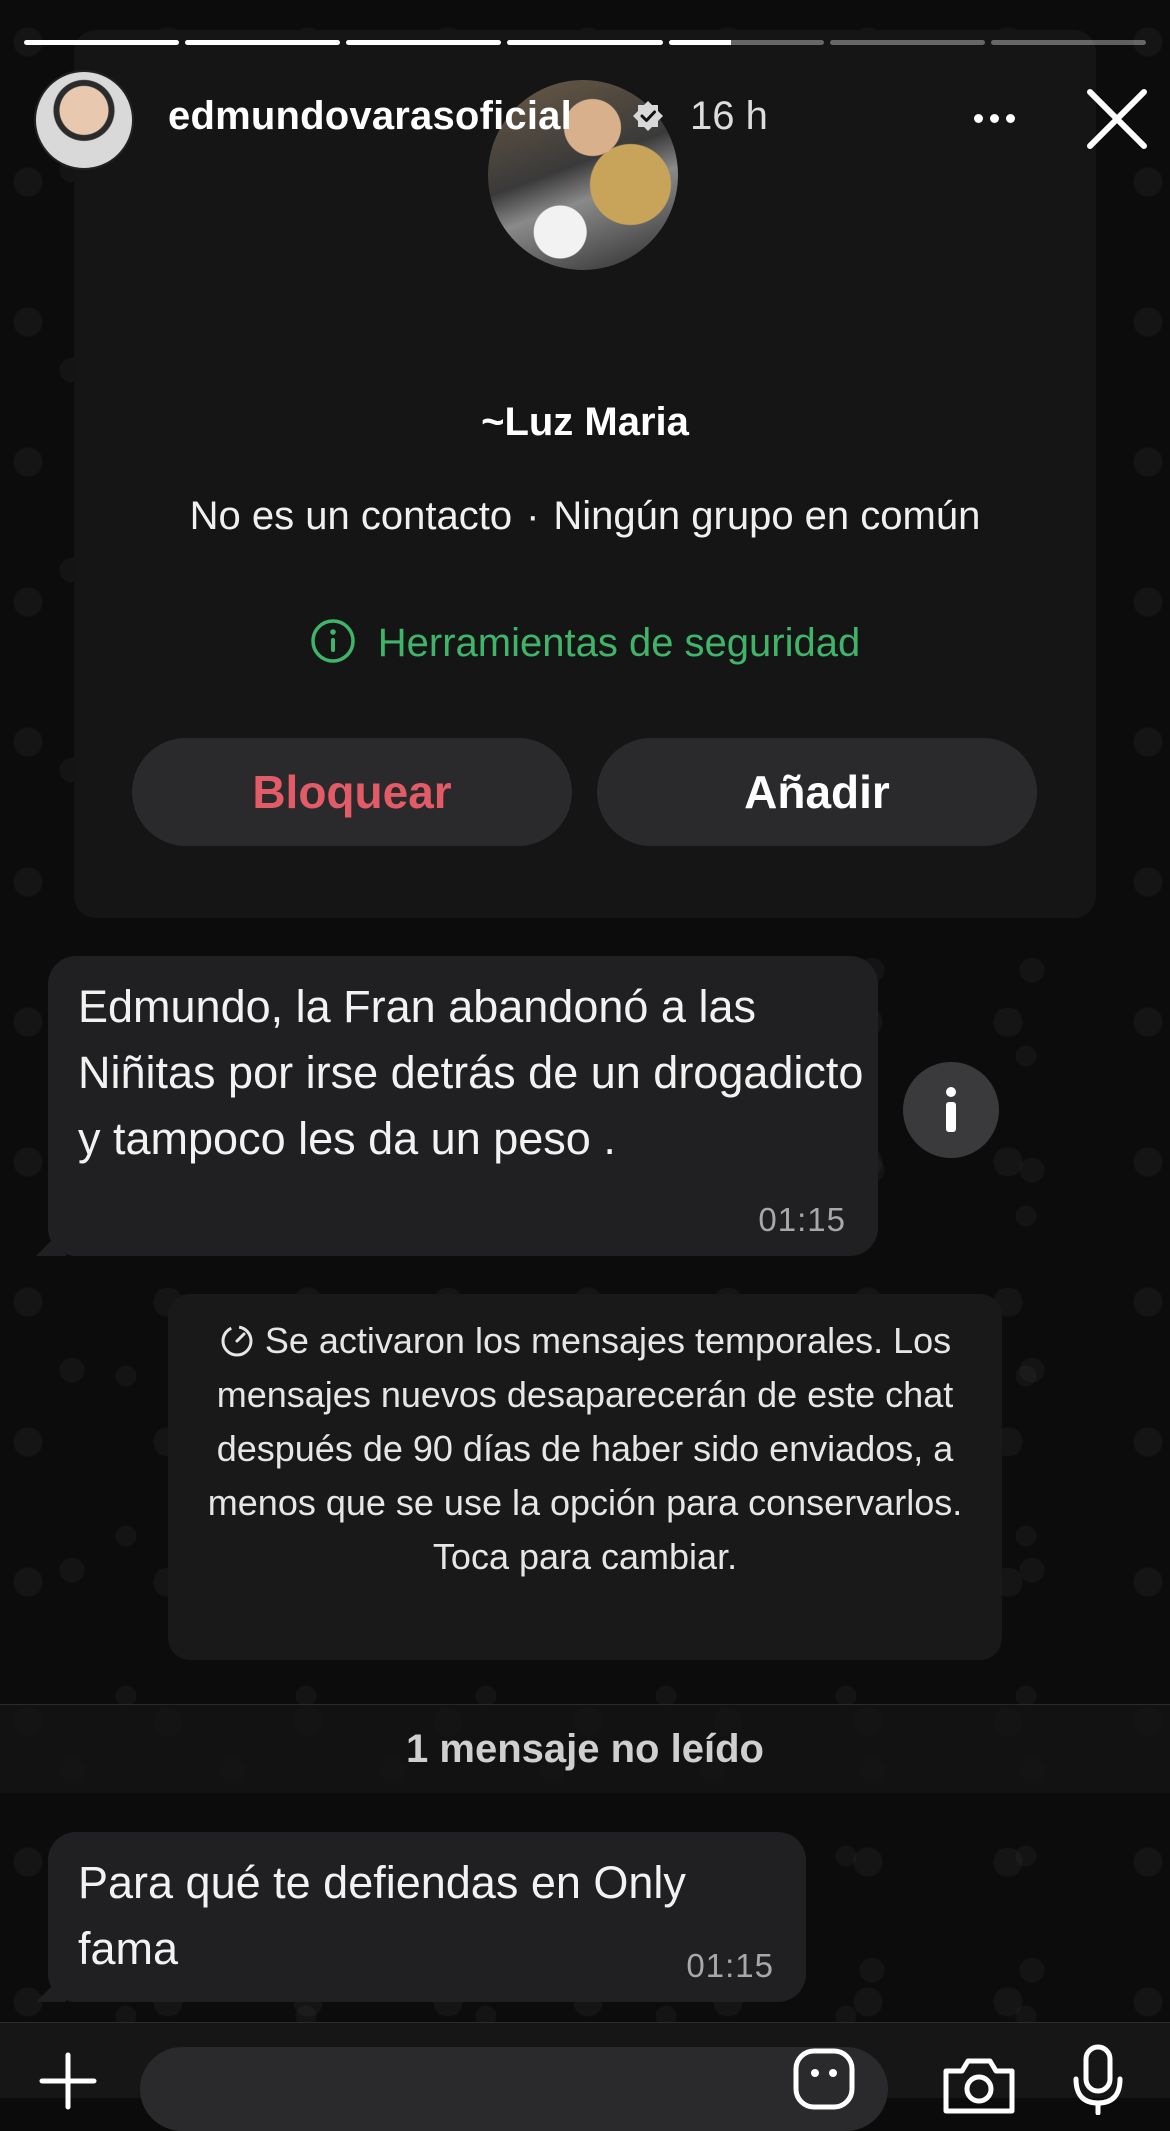 The width and height of the screenshot is (1170, 2131). What do you see at coordinates (824, 2079) in the screenshot?
I see `sticker-icon` at bounding box center [824, 2079].